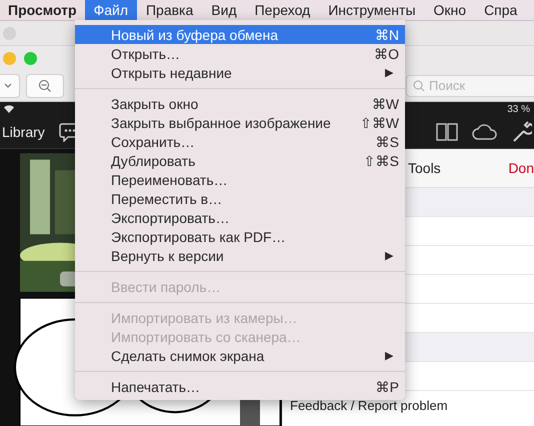 Image resolution: width=534 pixels, height=426 pixels. I want to click on battery-percent: 33 %, so click(518, 109).